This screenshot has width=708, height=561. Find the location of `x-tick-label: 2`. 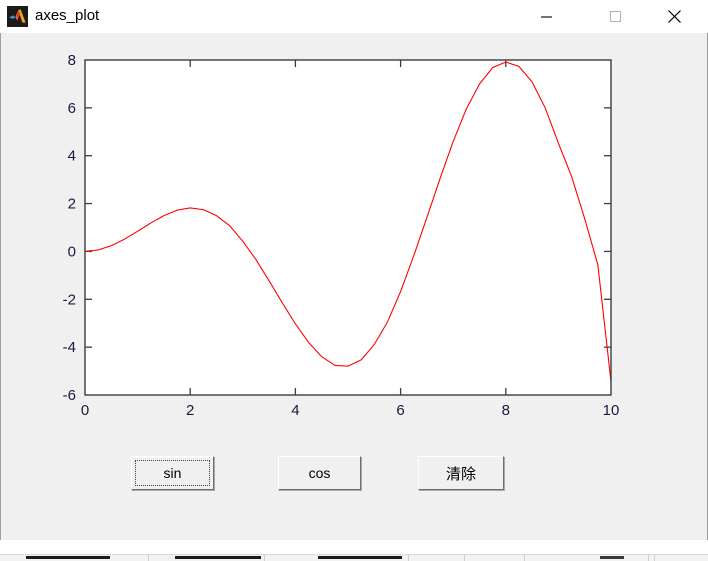

x-tick-label: 2 is located at coordinates (190, 410).